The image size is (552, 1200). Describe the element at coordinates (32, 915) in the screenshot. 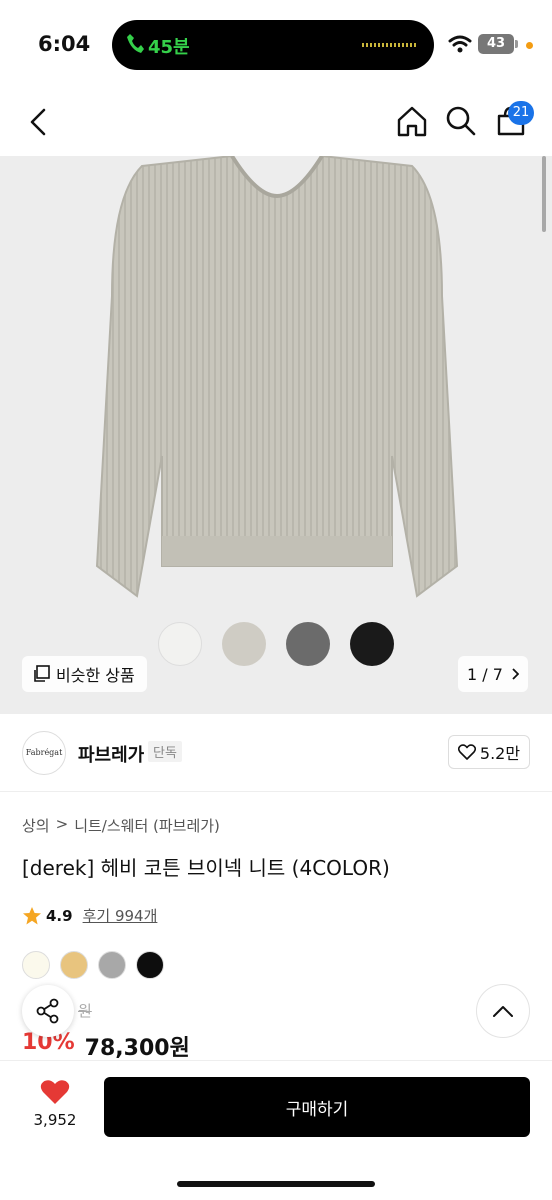

I see `star-icon` at that location.